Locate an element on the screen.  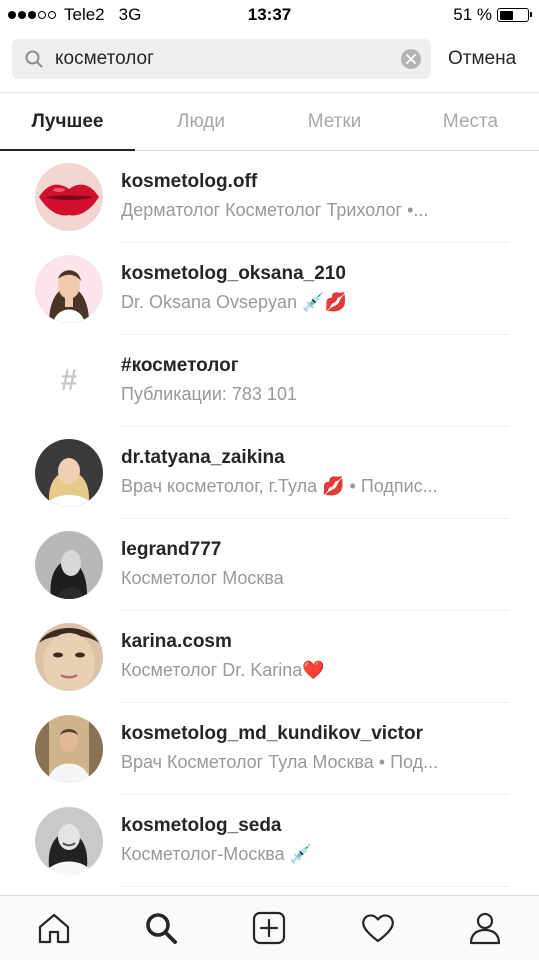
hashtag-icon: # is located at coordinates (69, 380).